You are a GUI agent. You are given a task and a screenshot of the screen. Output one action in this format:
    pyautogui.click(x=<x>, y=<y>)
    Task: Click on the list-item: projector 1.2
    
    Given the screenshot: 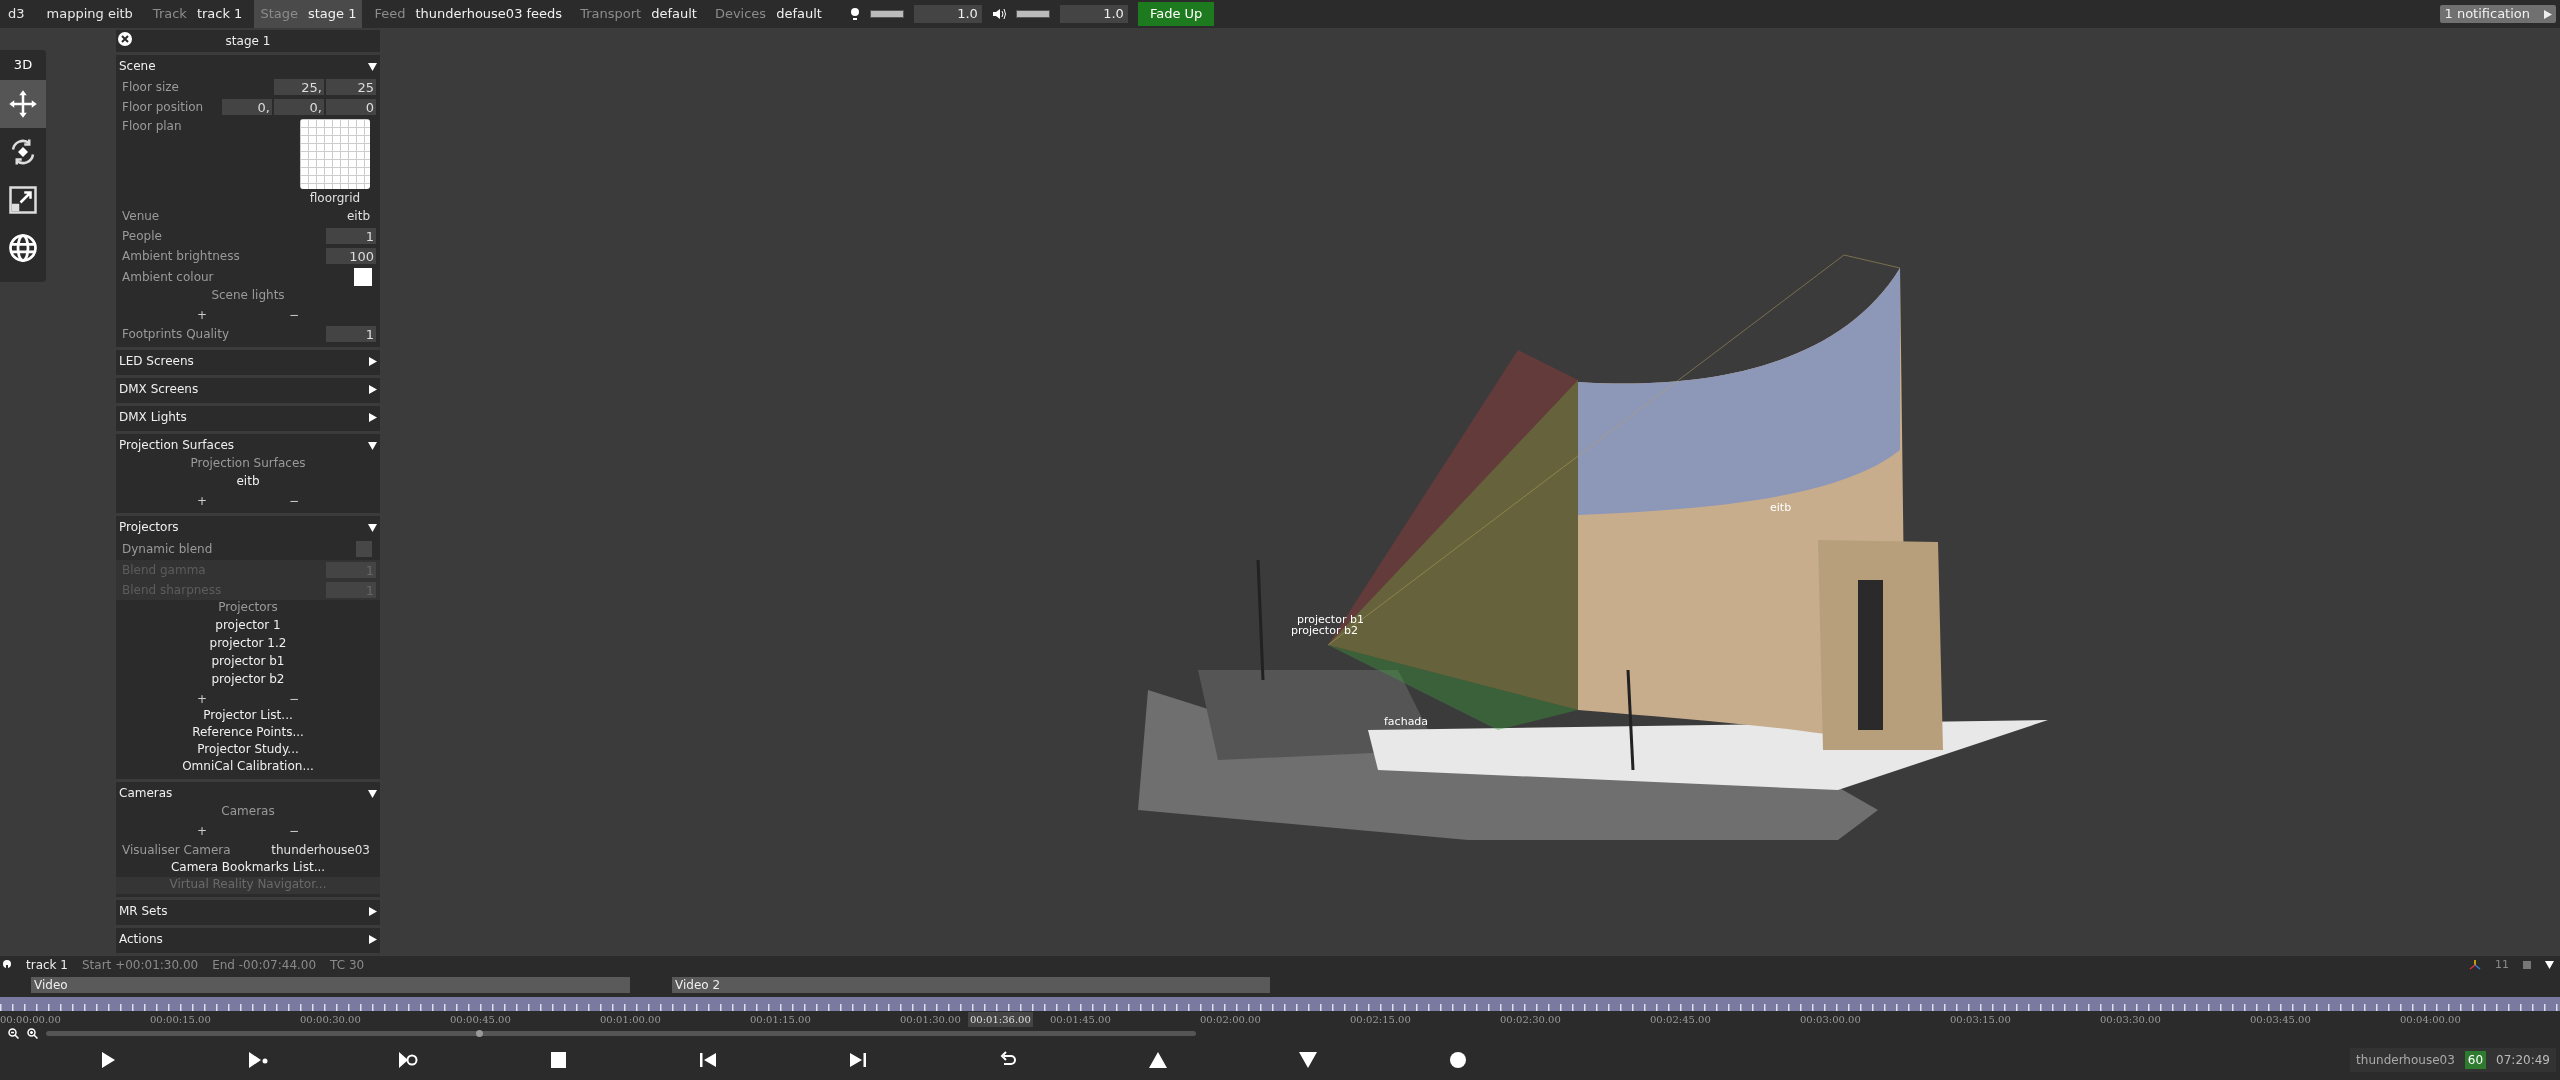 What is the action you would take?
    pyautogui.click(x=248, y=645)
    